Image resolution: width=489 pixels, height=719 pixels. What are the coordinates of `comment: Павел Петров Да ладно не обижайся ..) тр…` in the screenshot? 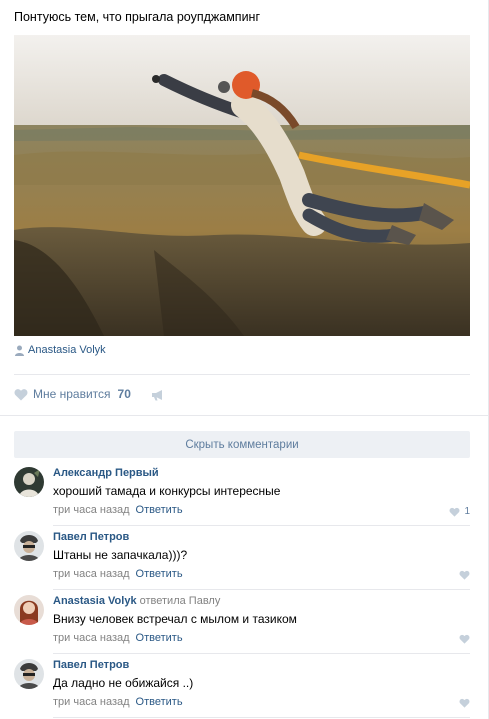 It's located at (242, 686).